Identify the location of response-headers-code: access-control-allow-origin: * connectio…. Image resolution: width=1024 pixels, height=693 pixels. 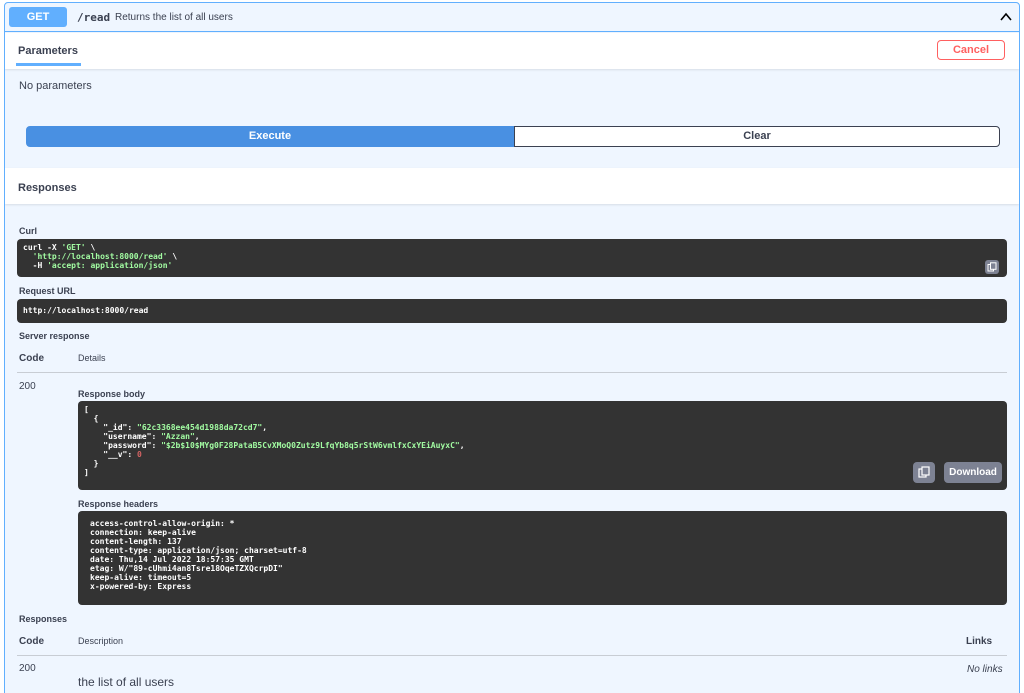
(542, 558).